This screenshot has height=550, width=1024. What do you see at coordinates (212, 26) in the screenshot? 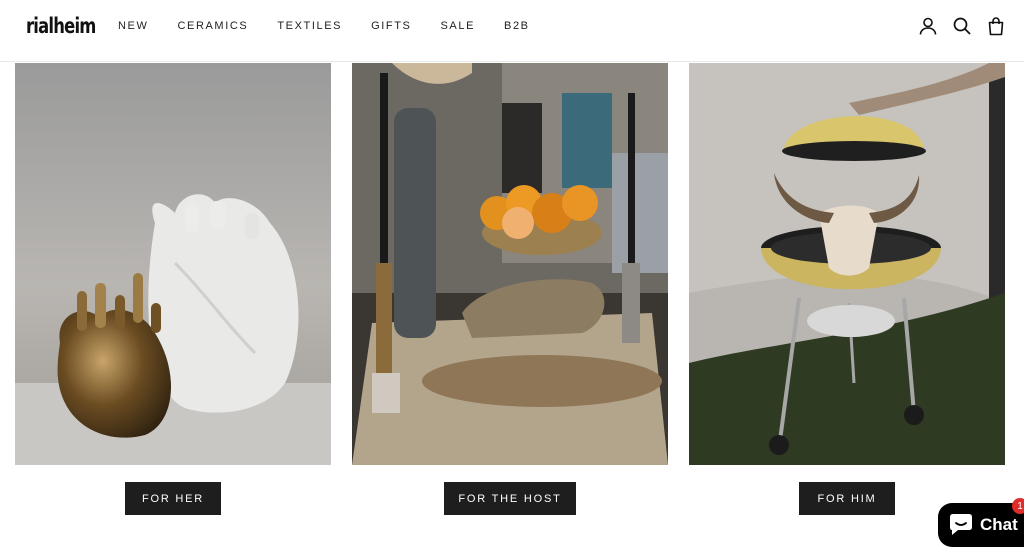
I see `nav-item-ceramics: CERAMICS` at bounding box center [212, 26].